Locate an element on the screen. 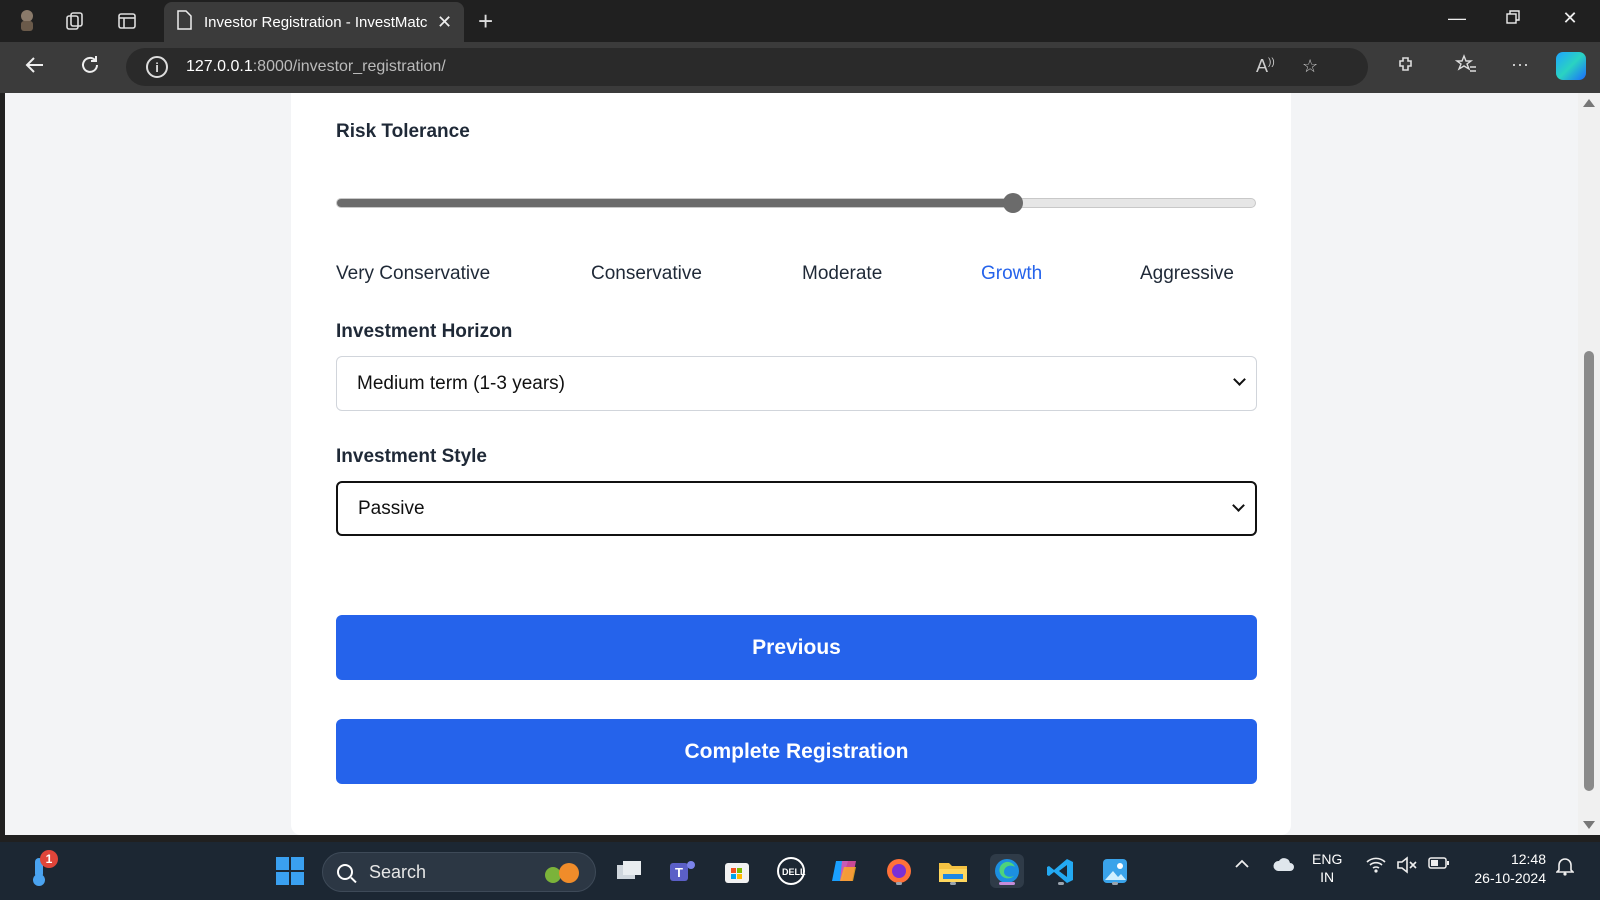 Image resolution: width=1600 pixels, height=900 pixels. firefox-icon is located at coordinates (899, 871).